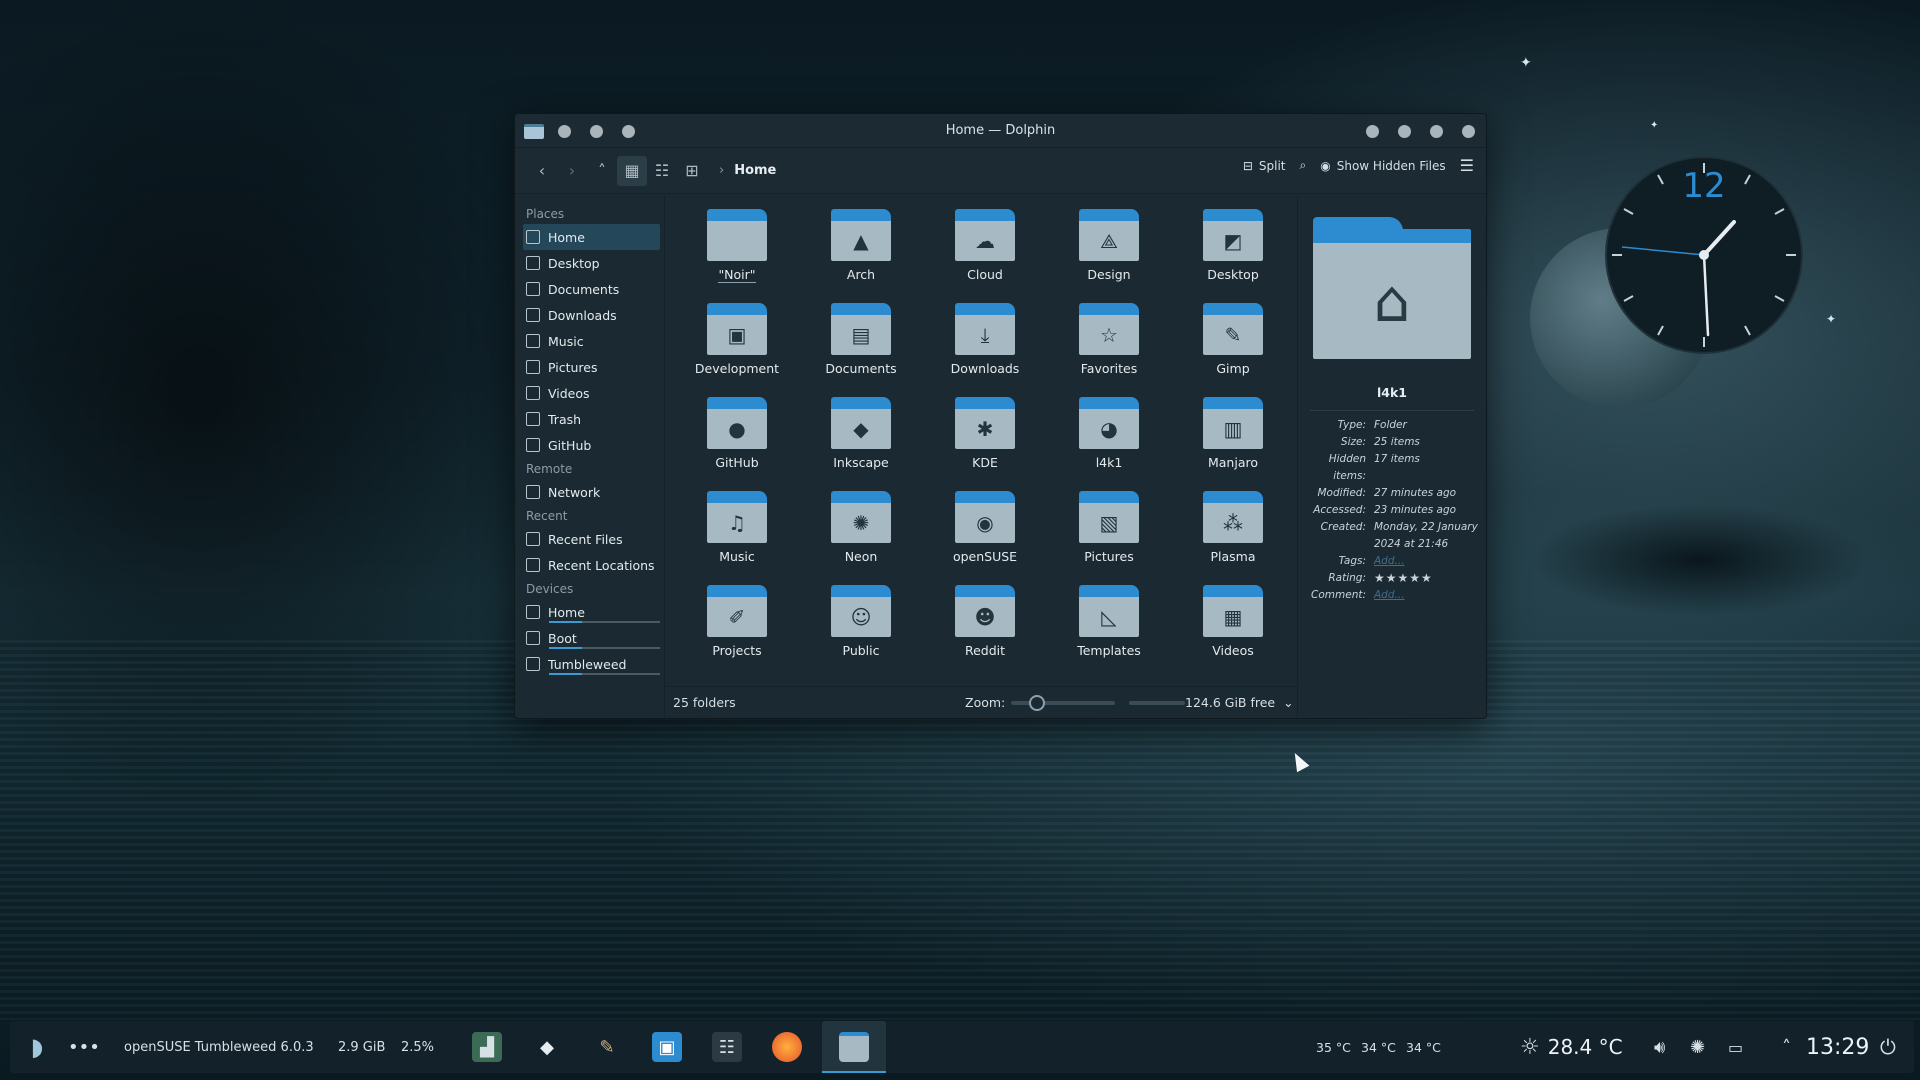  What do you see at coordinates (593, 638) in the screenshot?
I see `sidebar-item-boot: Boot` at bounding box center [593, 638].